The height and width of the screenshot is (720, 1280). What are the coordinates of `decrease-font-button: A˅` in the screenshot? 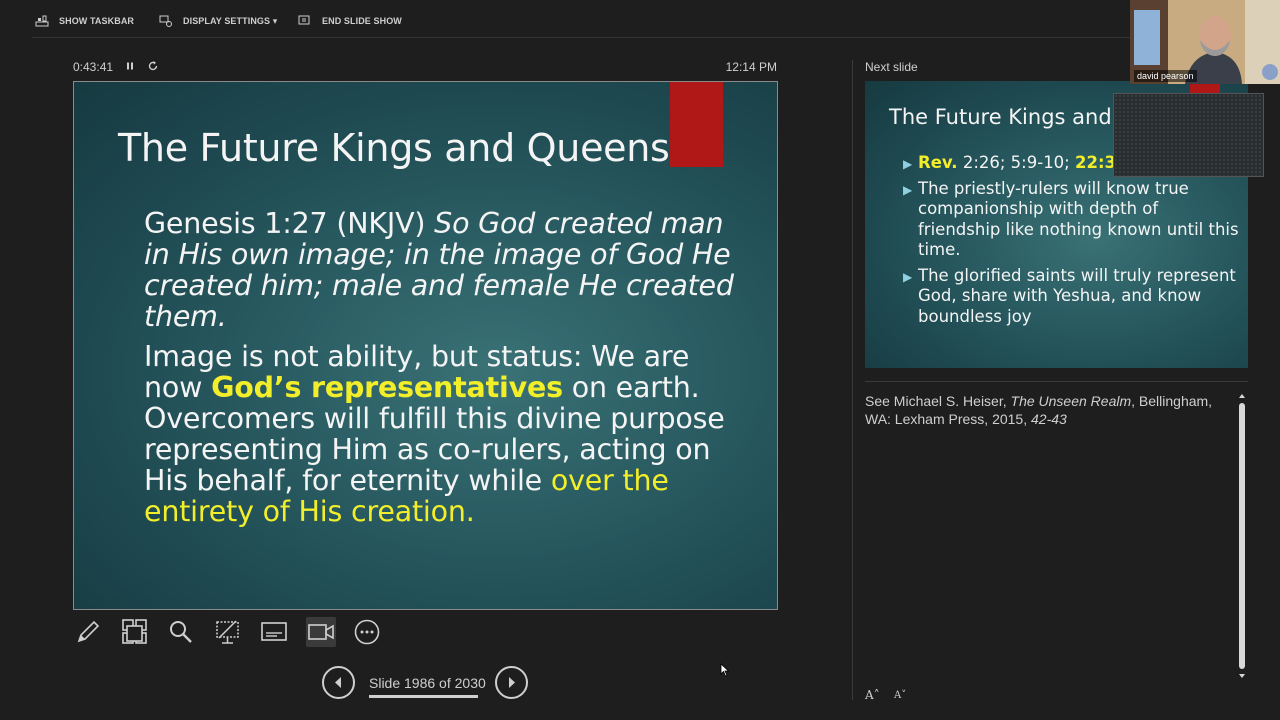 It's located at (900, 695).